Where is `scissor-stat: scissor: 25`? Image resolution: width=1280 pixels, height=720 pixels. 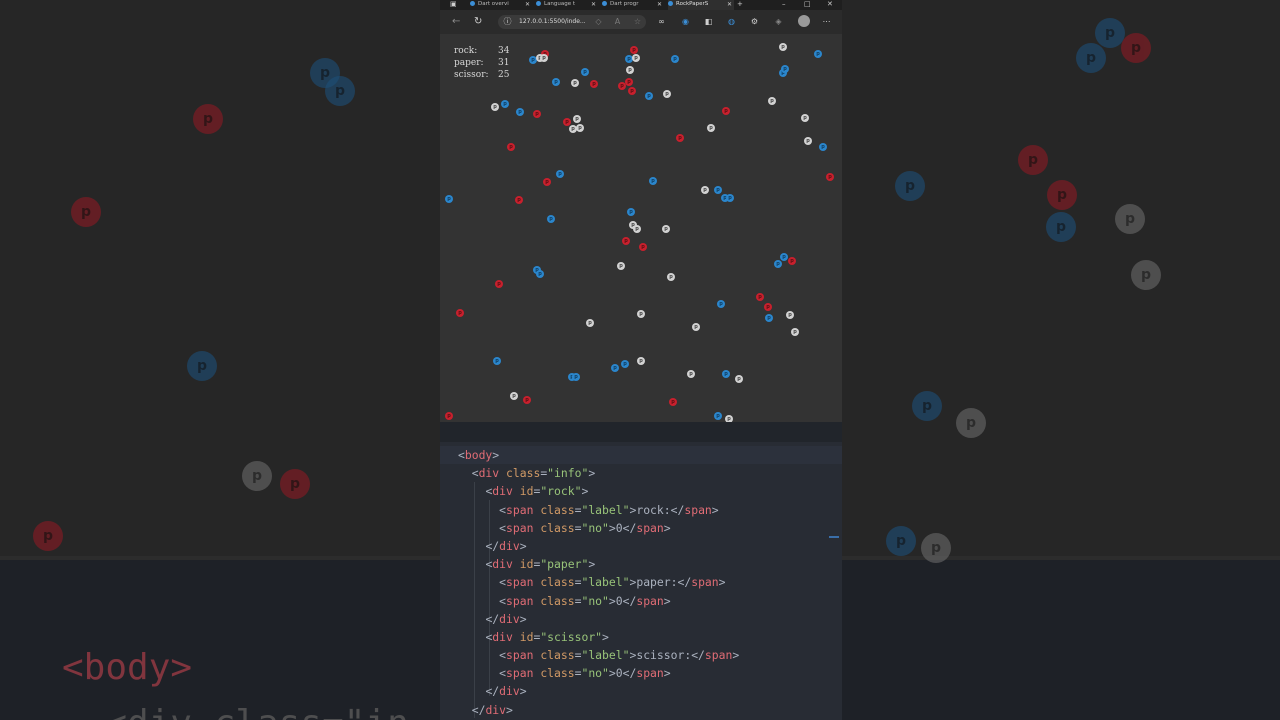 scissor-stat: scissor: 25 is located at coordinates (481, 75).